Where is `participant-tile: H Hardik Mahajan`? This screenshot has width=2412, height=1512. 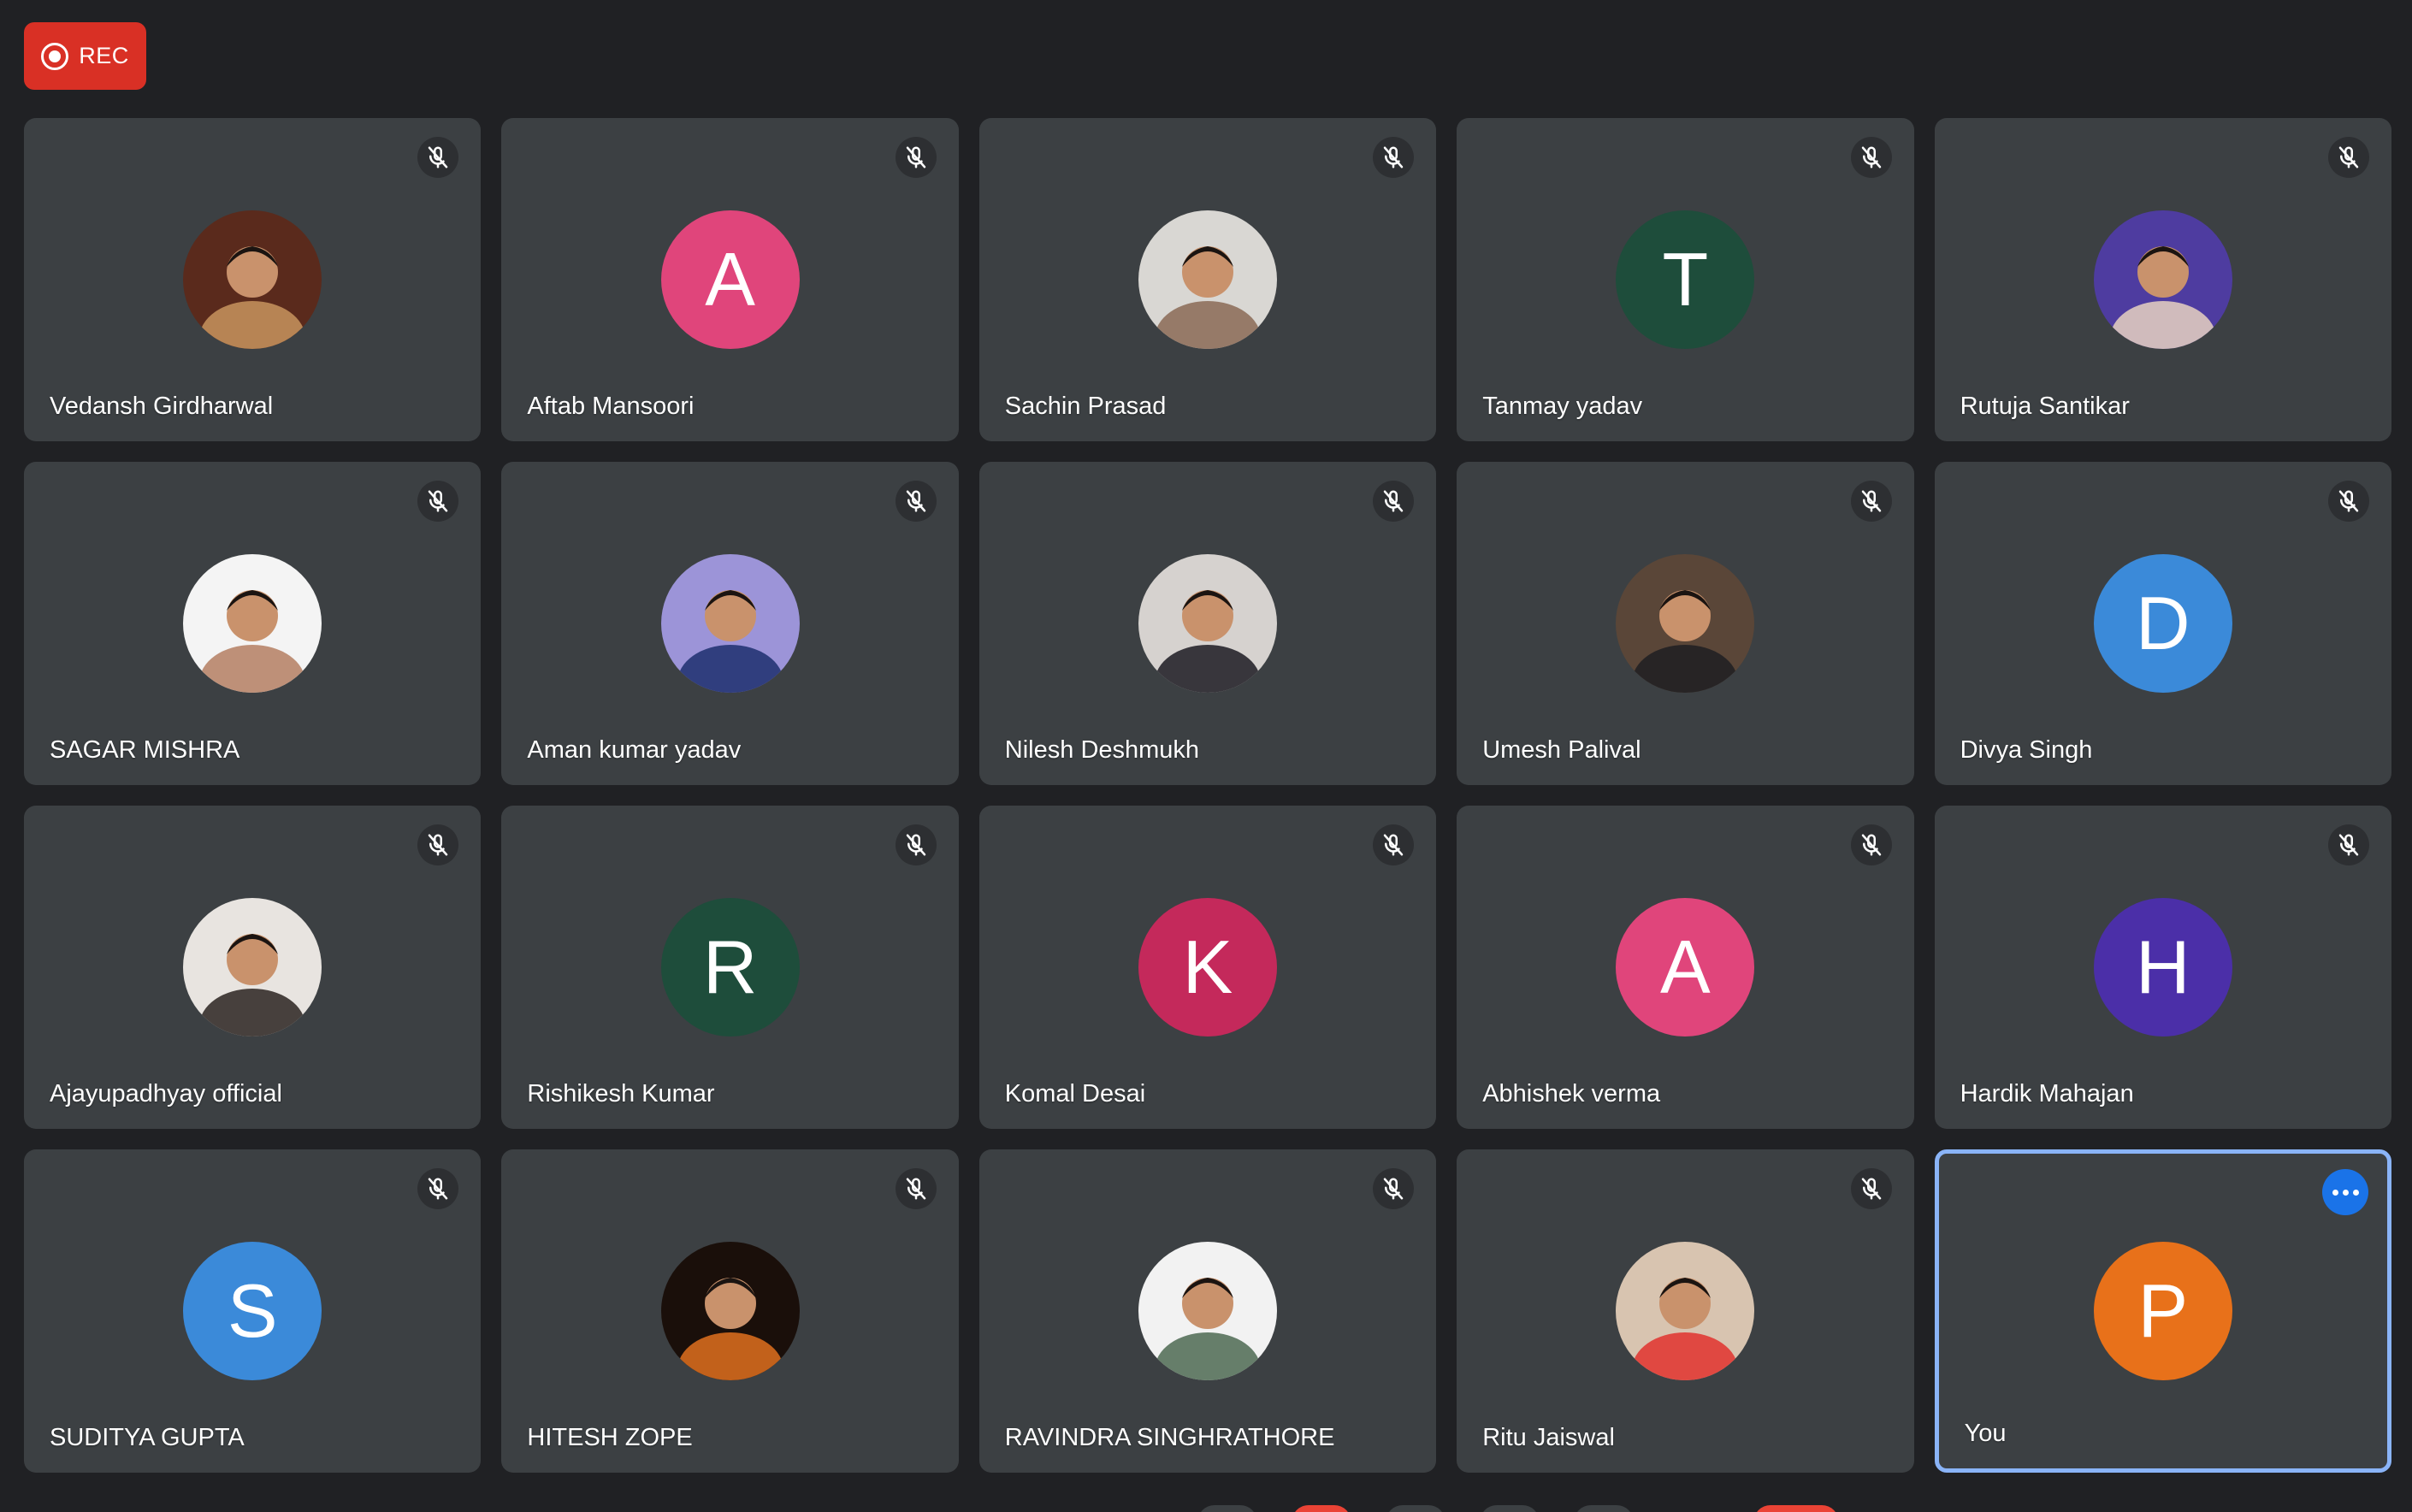
participant-tile: H Hardik Mahajan is located at coordinates (2162, 967).